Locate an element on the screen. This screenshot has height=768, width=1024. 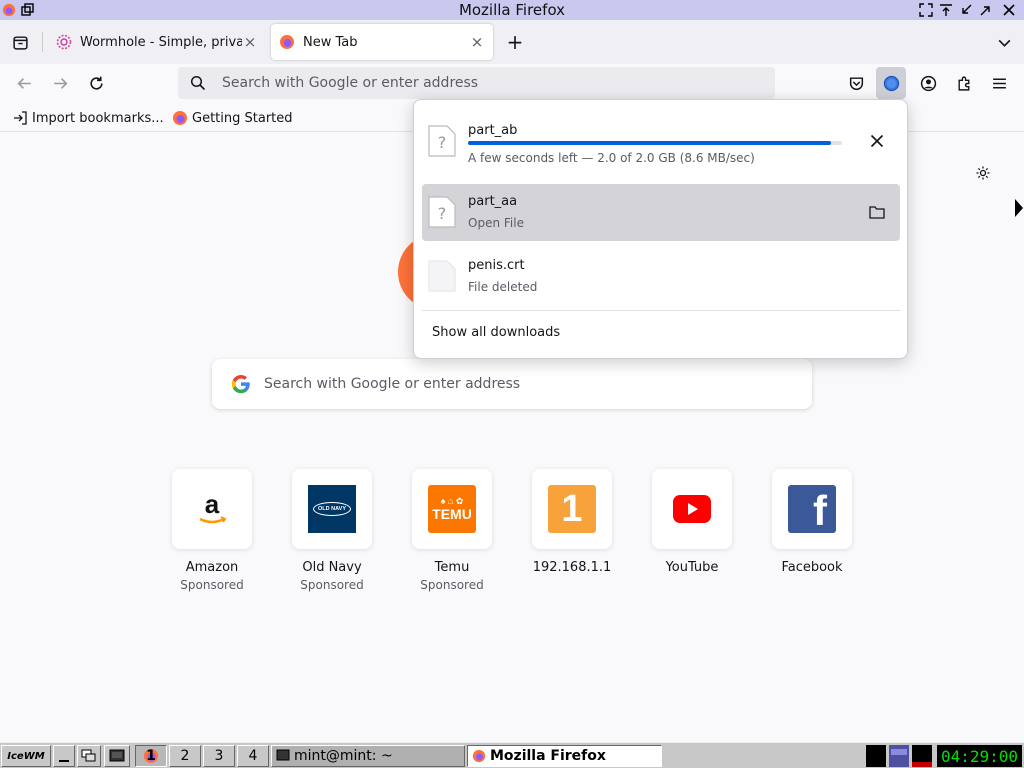
old-navy-logo: OLD NAVY is located at coordinates (332, 509).